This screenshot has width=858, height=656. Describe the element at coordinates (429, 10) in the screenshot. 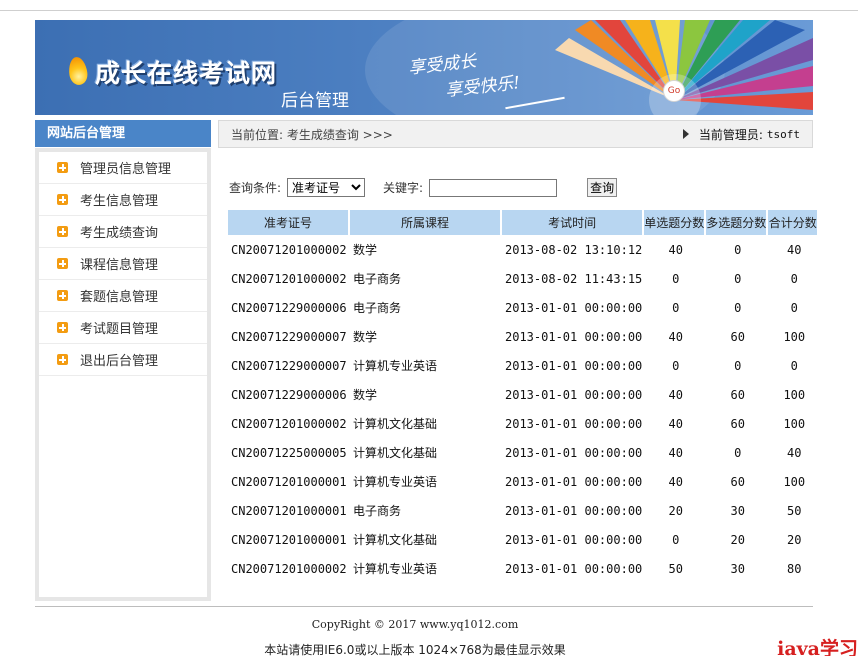

I see `top-divider` at that location.